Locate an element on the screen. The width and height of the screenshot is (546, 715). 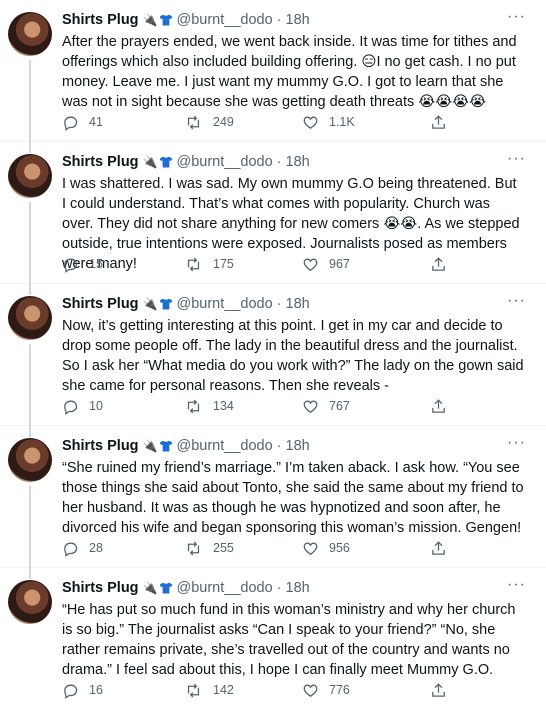
reply-button: 28 is located at coordinates (123, 548).